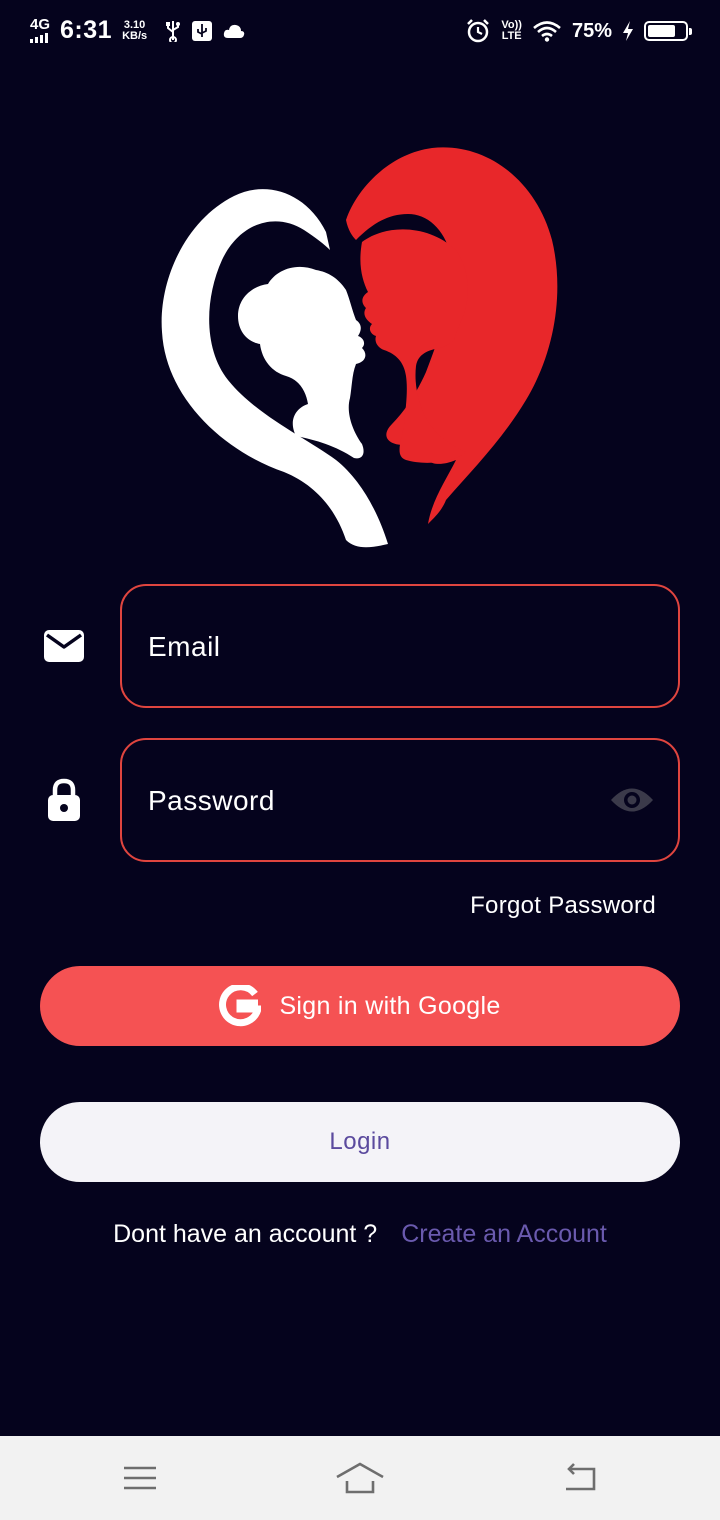 This screenshot has height=1520, width=720. I want to click on status-bar-left: 4G 6:31 3.10 KB/s, so click(137, 30).